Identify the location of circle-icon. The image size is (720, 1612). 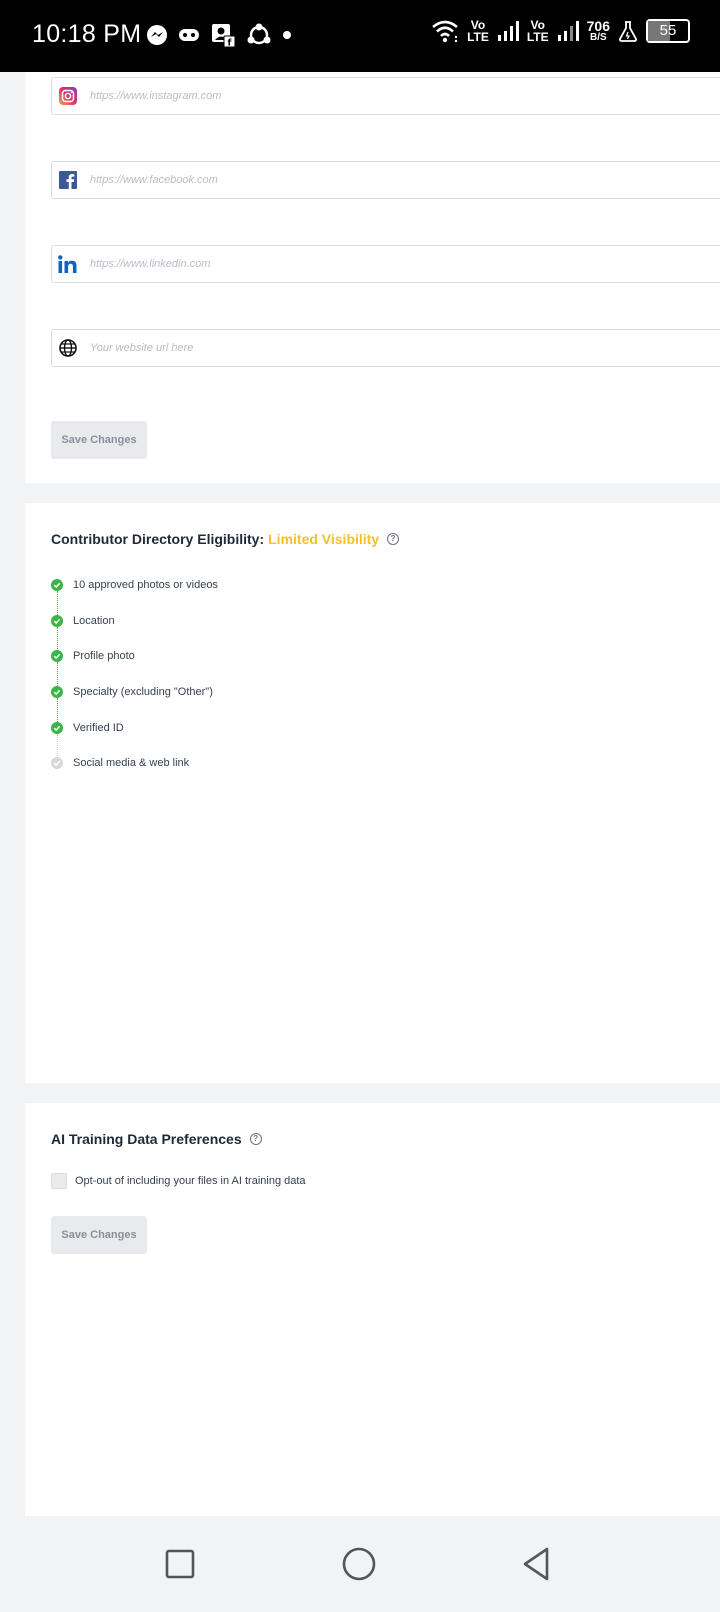
(359, 1564).